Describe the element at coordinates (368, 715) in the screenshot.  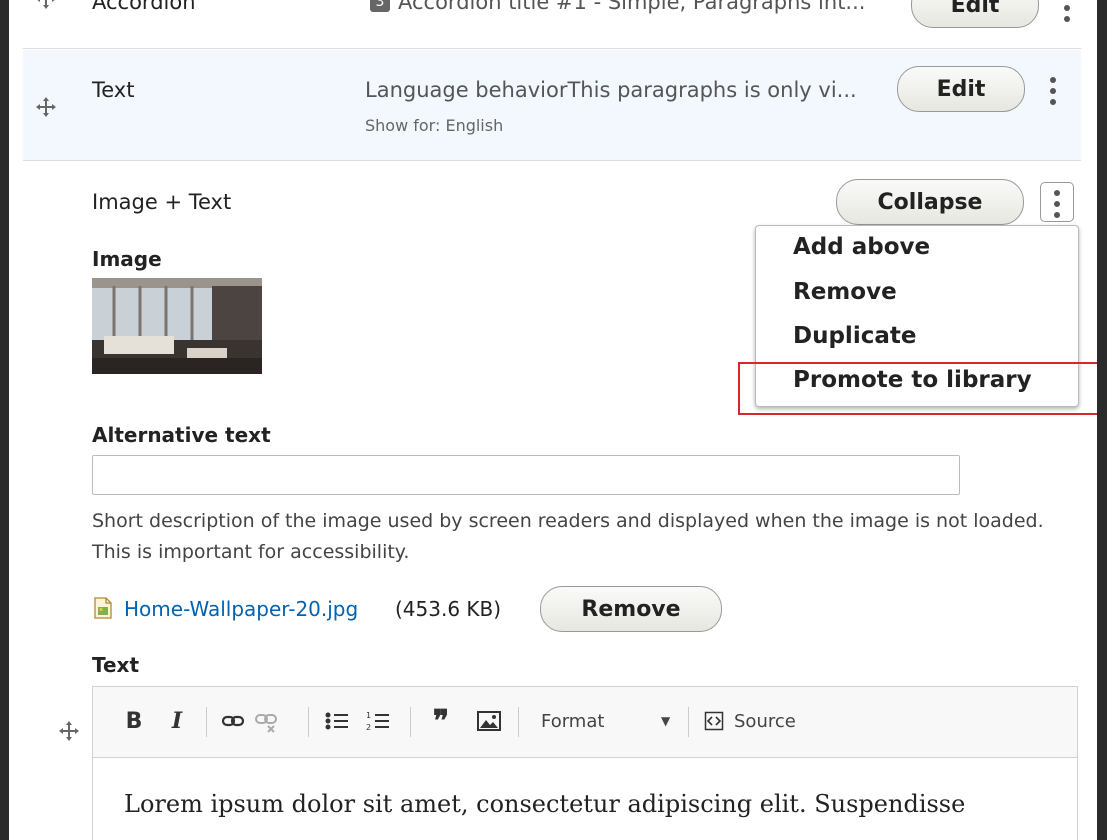
I see `svg-text: 1` at that location.